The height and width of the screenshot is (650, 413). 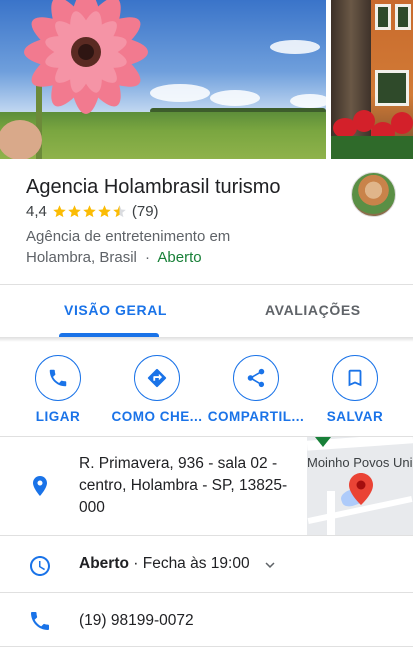 I want to click on location-pin-icon, so click(x=40, y=486).